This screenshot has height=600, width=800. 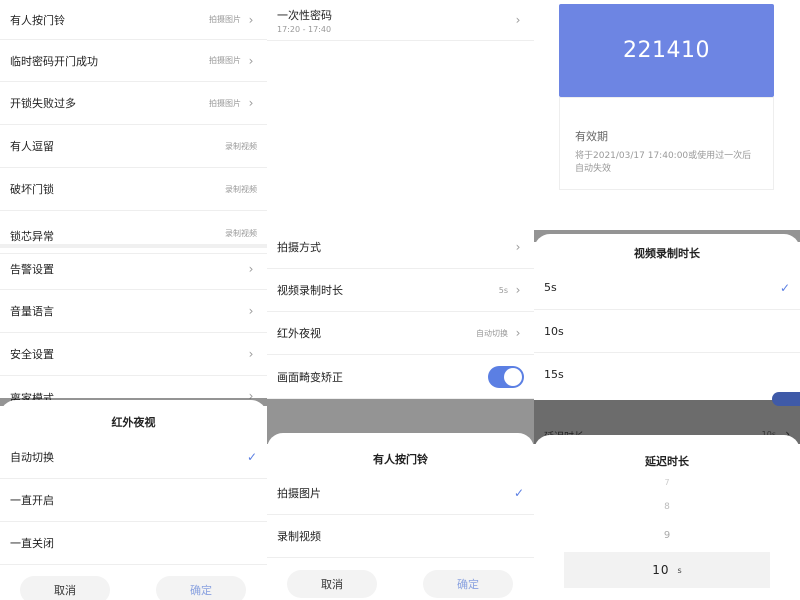 I want to click on sheet-title: 视频录制时长, so click(x=667, y=253).